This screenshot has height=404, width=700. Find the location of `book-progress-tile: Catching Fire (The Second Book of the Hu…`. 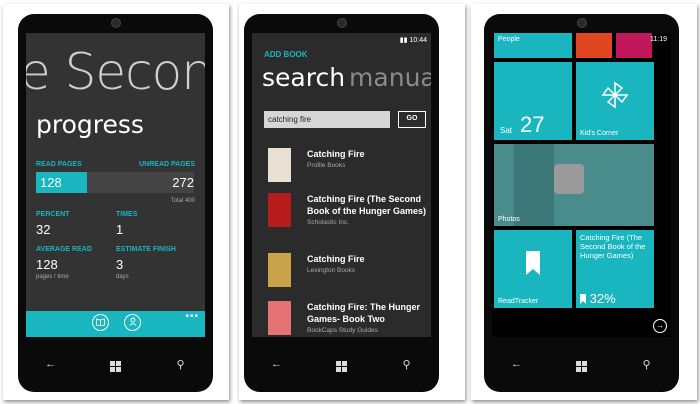

book-progress-tile: Catching Fire (The Second Book of the Hu… is located at coordinates (615, 269).